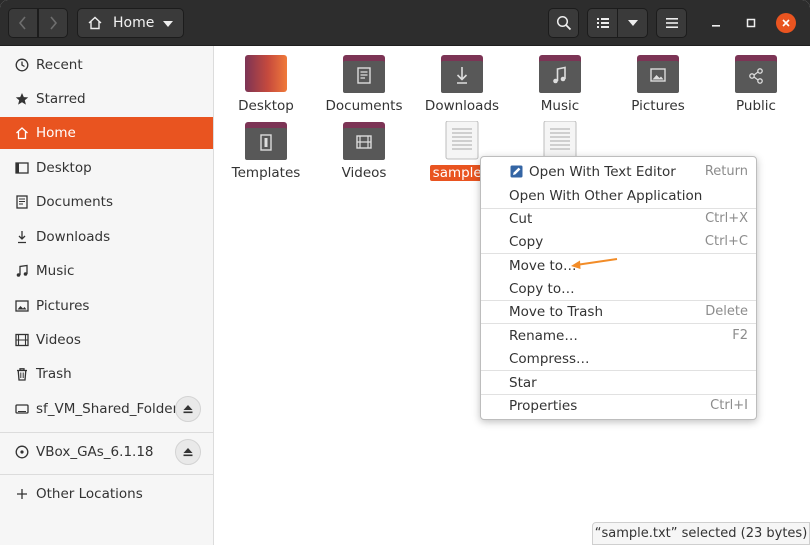  Describe the element at coordinates (726, 171) in the screenshot. I see `menu-item-accel: Return` at that location.